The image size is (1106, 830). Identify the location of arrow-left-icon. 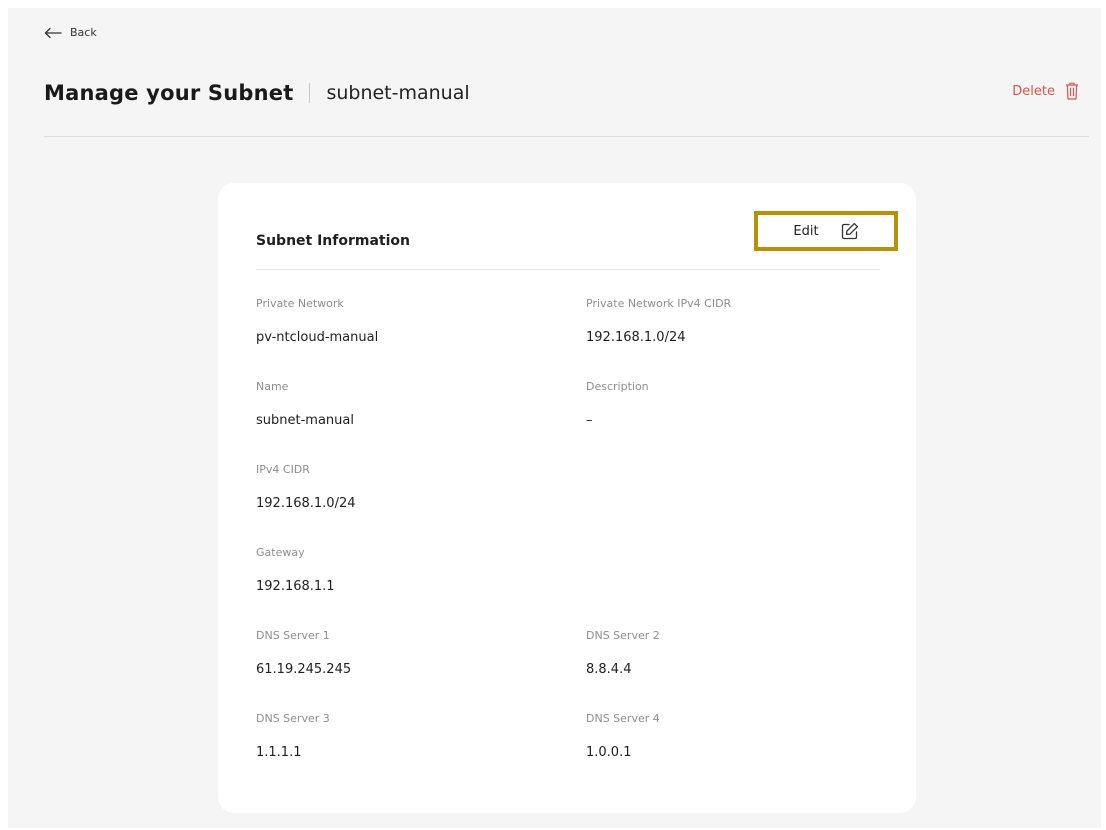
(53, 32).